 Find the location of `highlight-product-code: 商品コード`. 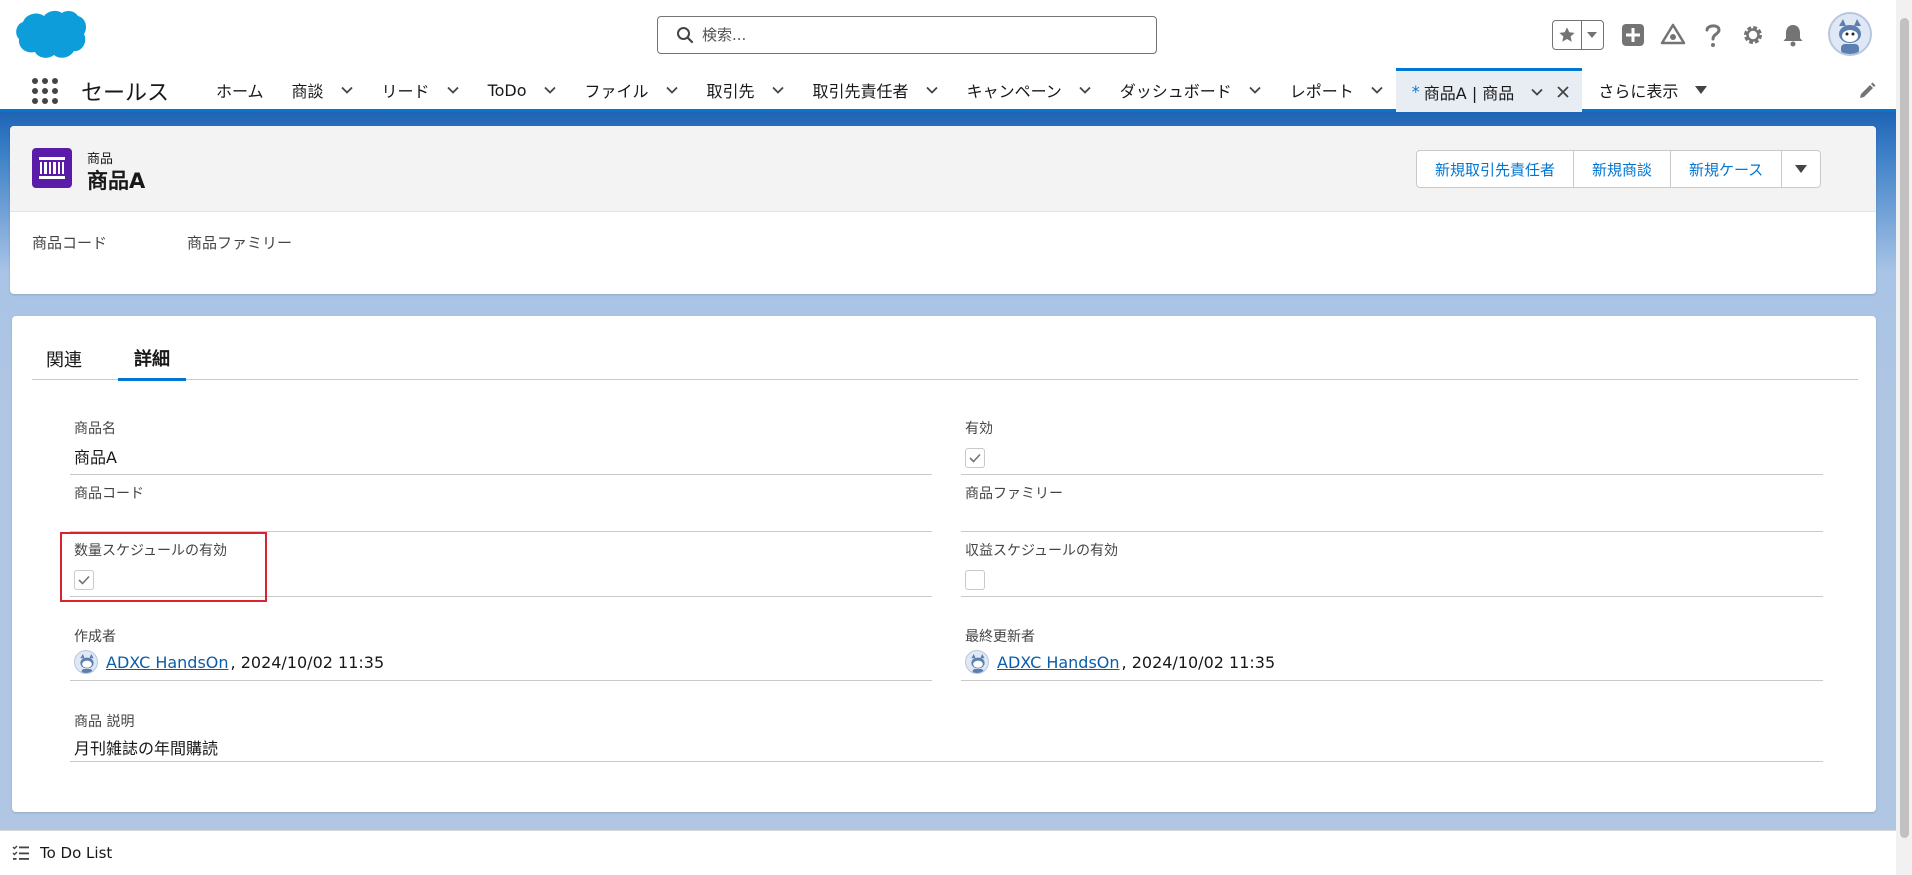

highlight-product-code: 商品コード is located at coordinates (70, 243).